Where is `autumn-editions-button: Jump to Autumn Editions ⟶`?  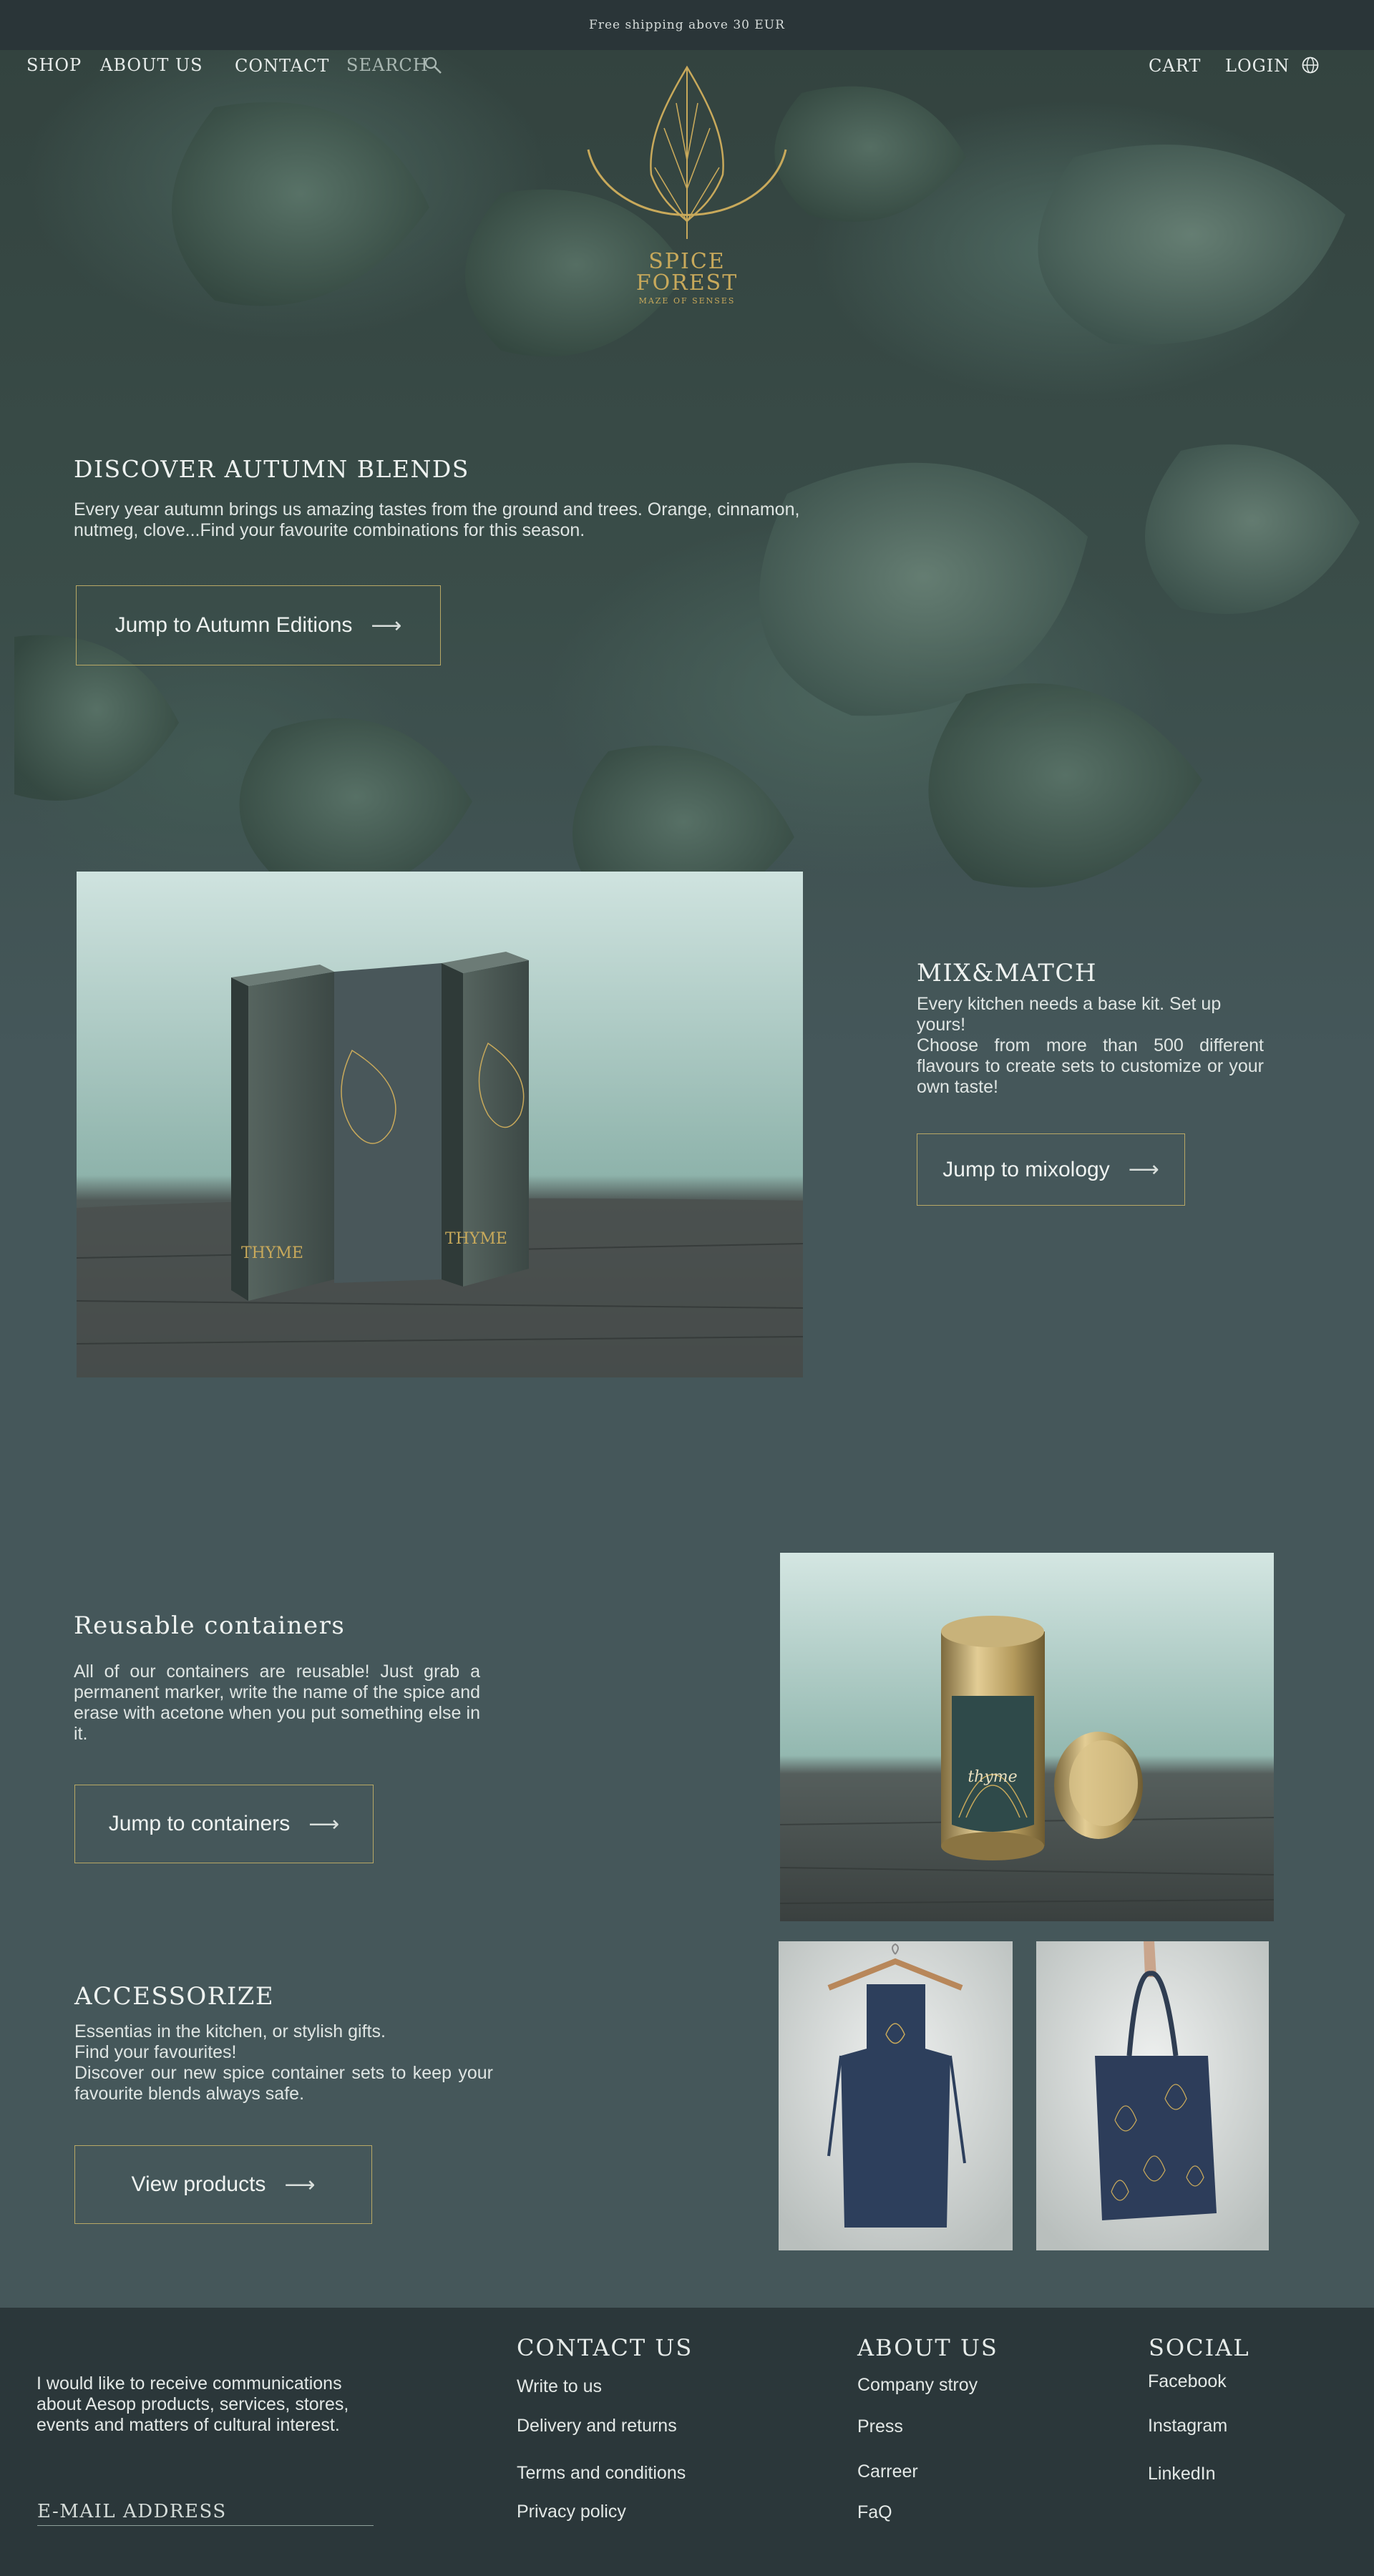
autumn-editions-button: Jump to Autumn Editions ⟶ is located at coordinates (258, 625).